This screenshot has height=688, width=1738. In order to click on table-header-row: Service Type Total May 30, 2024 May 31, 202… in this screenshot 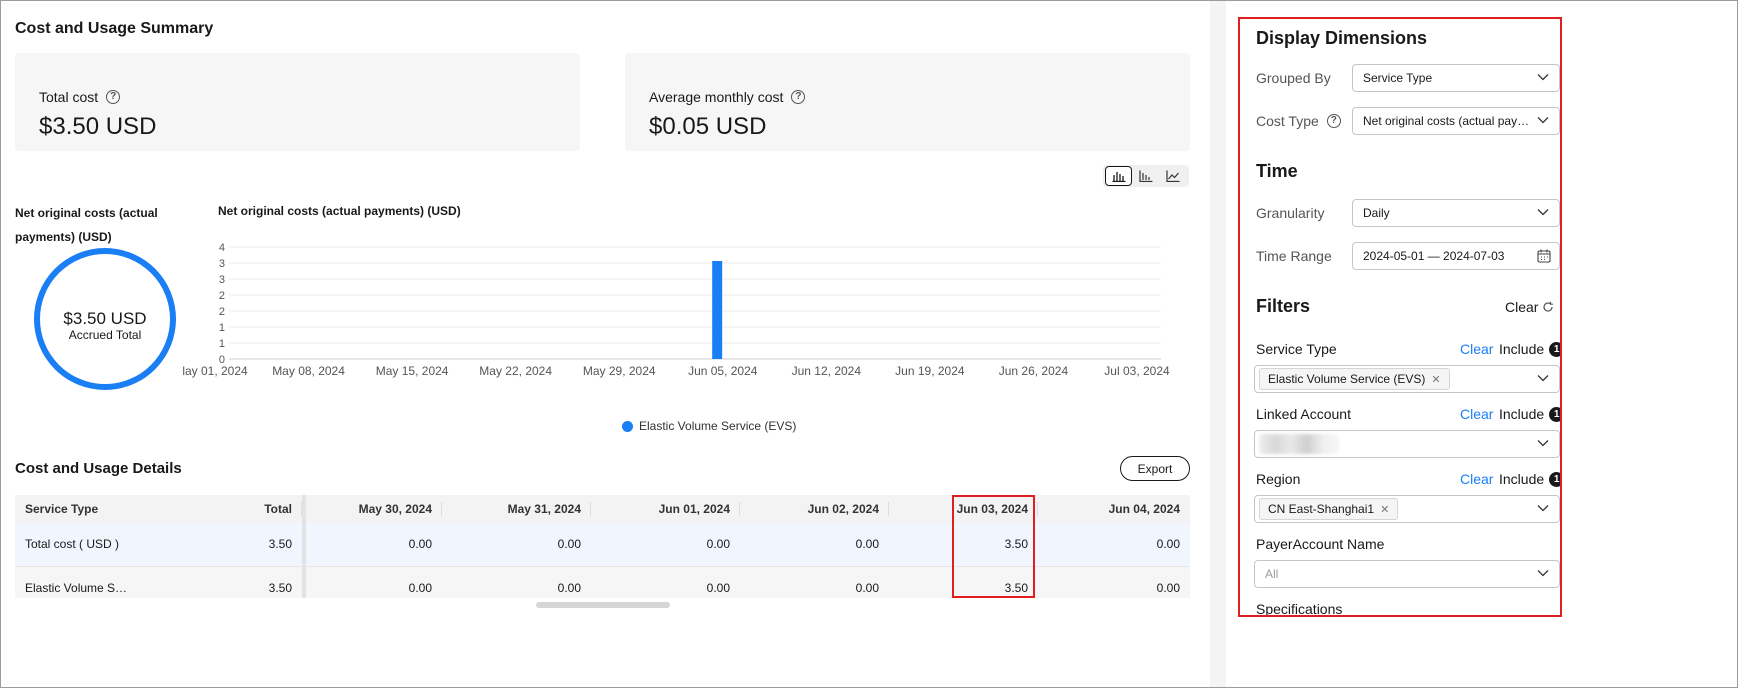, I will do `click(602, 509)`.